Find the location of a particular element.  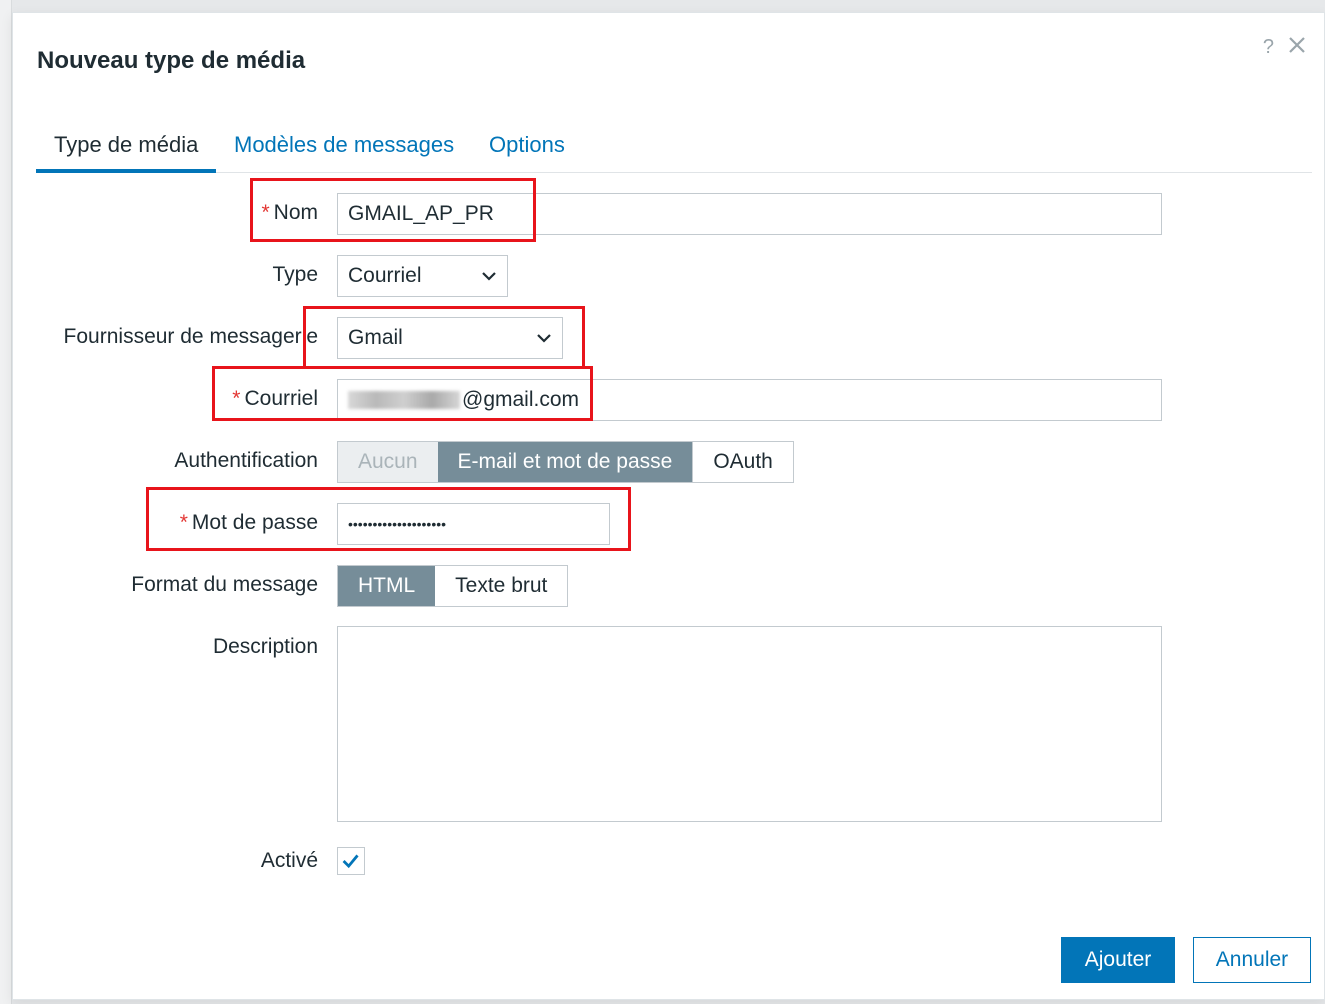

enabled-checkbox is located at coordinates (351, 861).